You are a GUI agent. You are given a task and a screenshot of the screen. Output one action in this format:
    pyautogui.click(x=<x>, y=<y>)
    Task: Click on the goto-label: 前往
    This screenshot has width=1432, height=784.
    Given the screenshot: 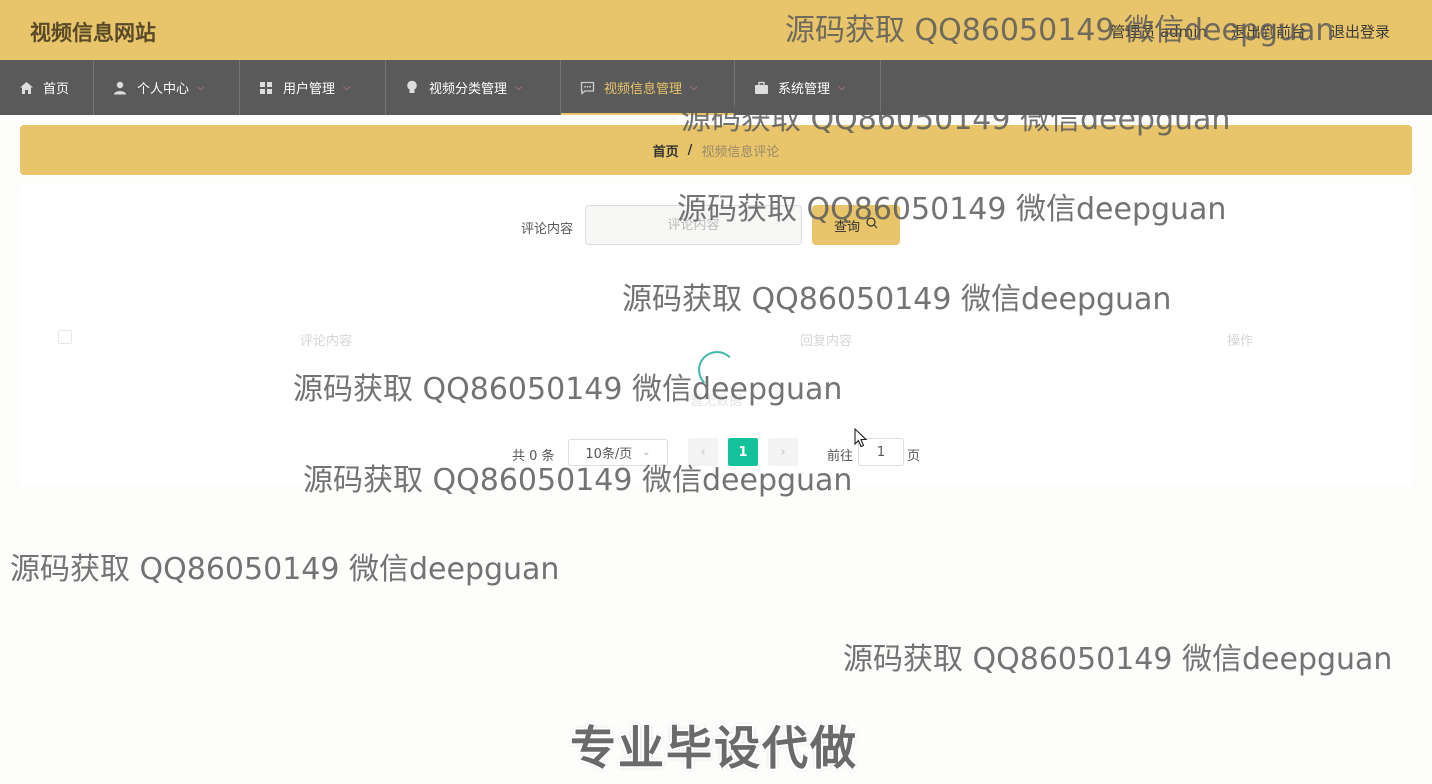 What is the action you would take?
    pyautogui.click(x=840, y=456)
    